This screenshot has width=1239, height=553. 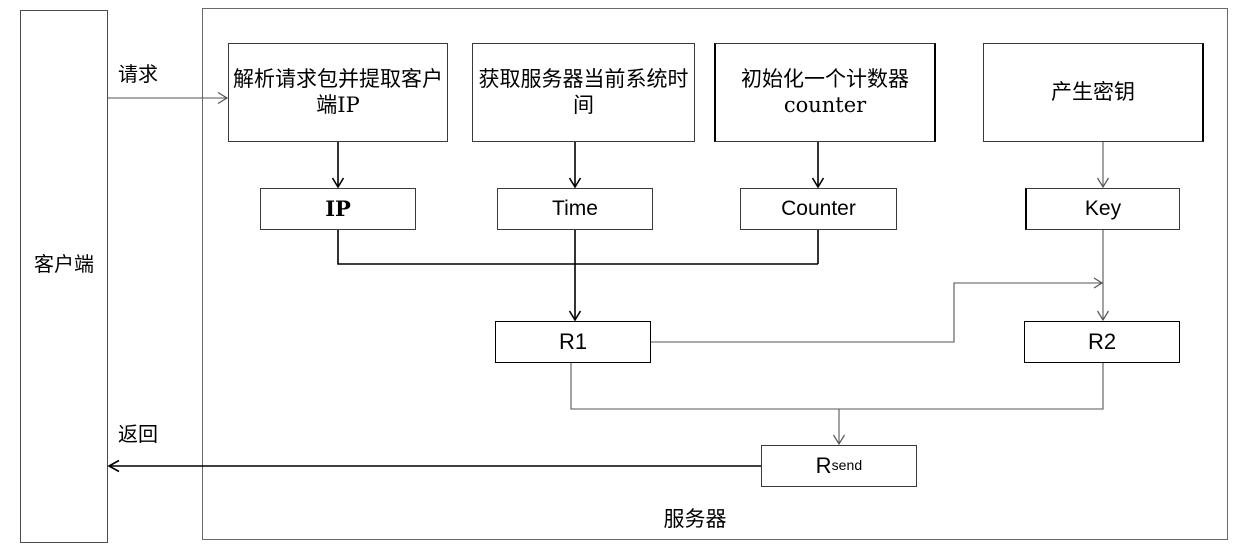 I want to click on process-box-get-server-time: 获取服务器当前系统时间, so click(x=583, y=92).